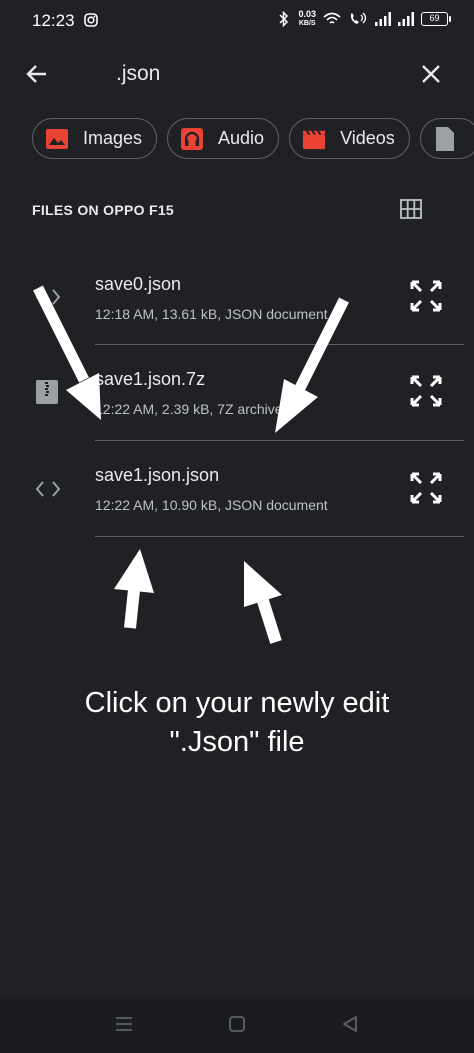  Describe the element at coordinates (113, 138) in the screenshot. I see `chip-label: Images` at that location.